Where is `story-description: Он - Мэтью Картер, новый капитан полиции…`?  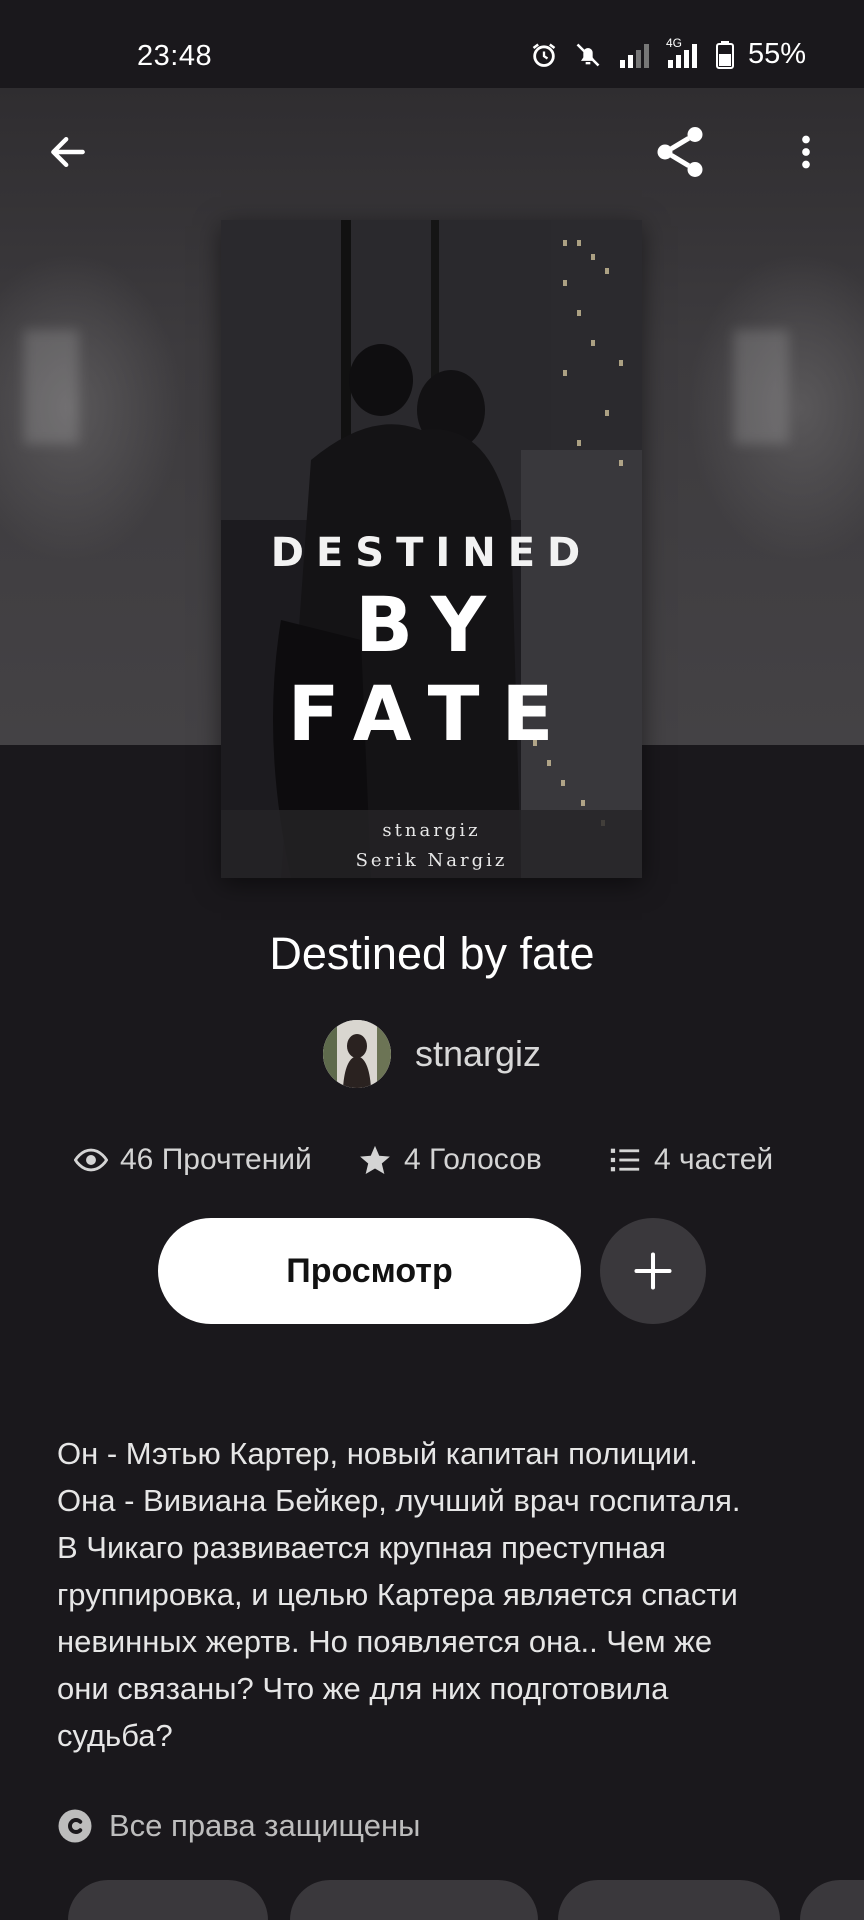
story-description: Он - Мэтью Картер, новый капитан полиции… is located at coordinates (399, 1594).